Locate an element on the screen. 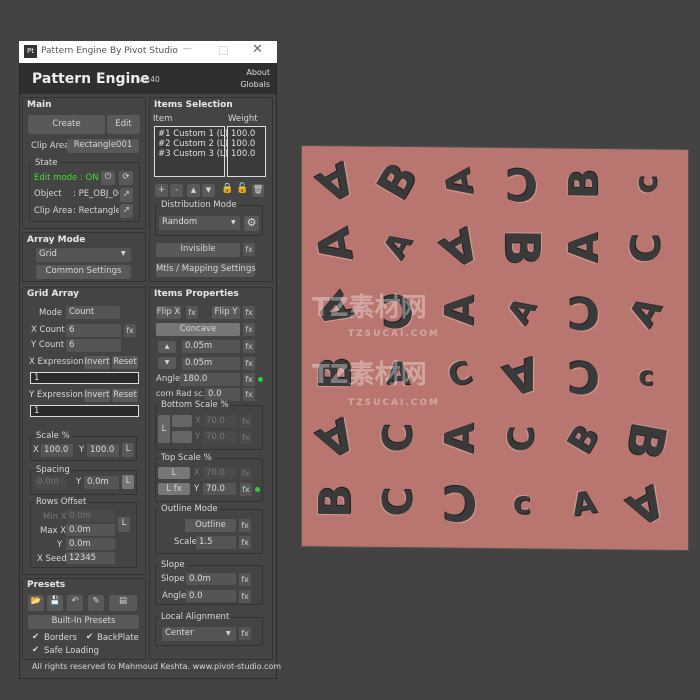 The height and width of the screenshot is (700, 700). backplate-checkbox: ✔ is located at coordinates (89, 637).